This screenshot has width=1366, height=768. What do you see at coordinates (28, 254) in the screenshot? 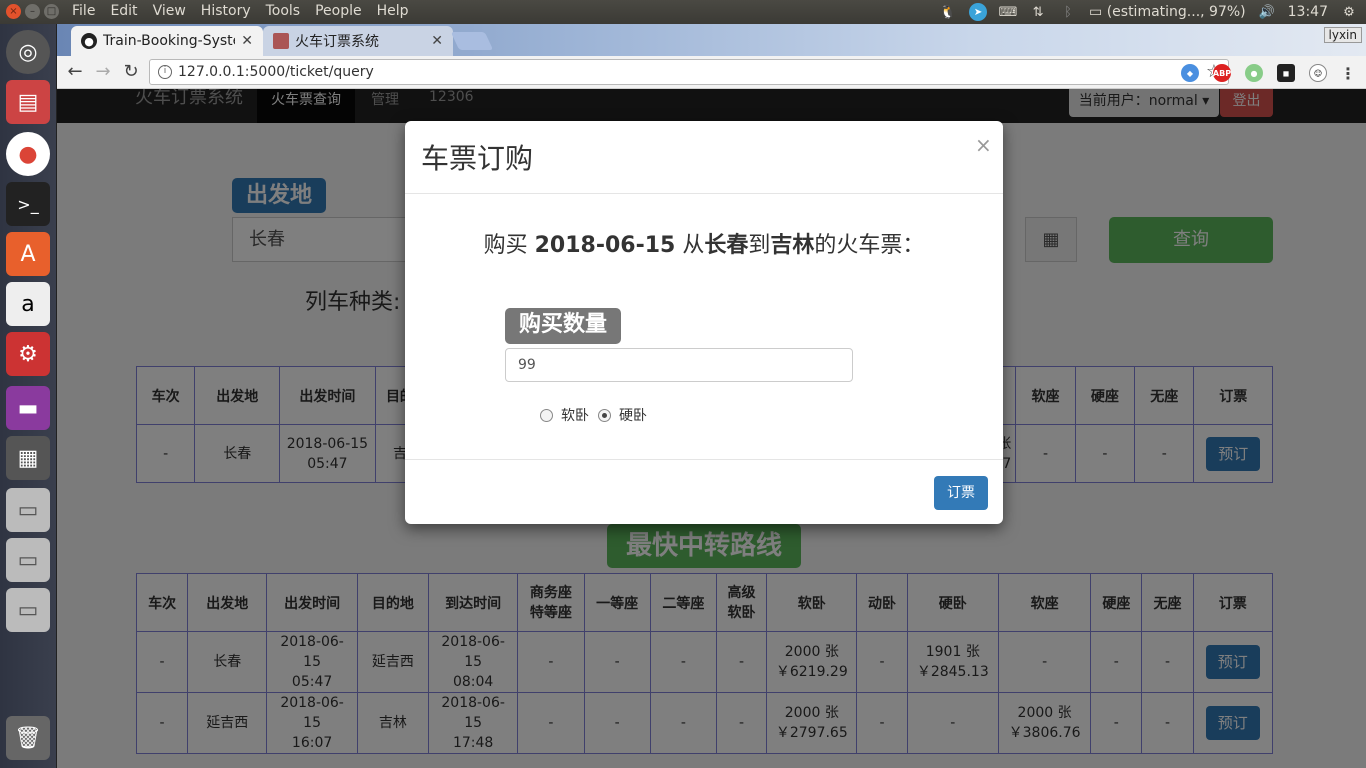
I see `software-center-icon: A` at bounding box center [28, 254].